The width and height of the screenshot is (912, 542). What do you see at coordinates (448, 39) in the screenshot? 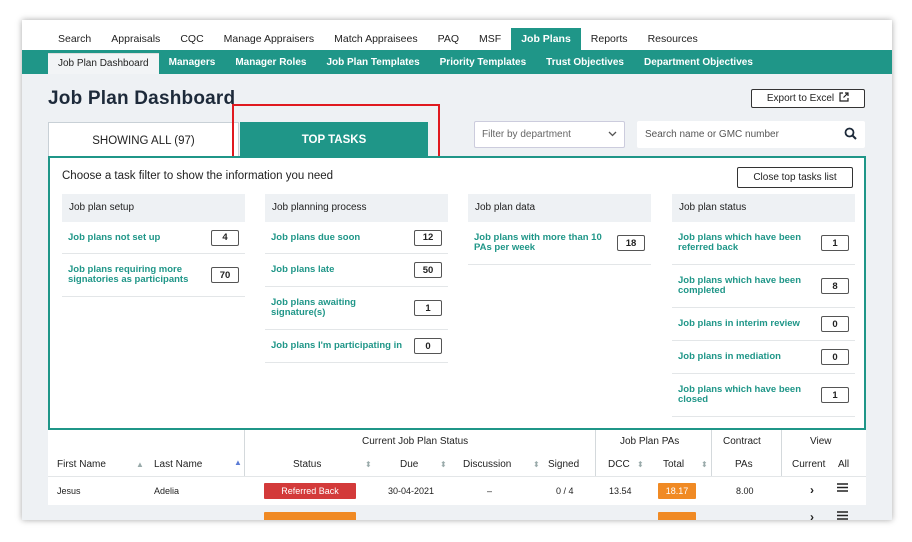
I see `topnav-paq: PAQ` at bounding box center [448, 39].